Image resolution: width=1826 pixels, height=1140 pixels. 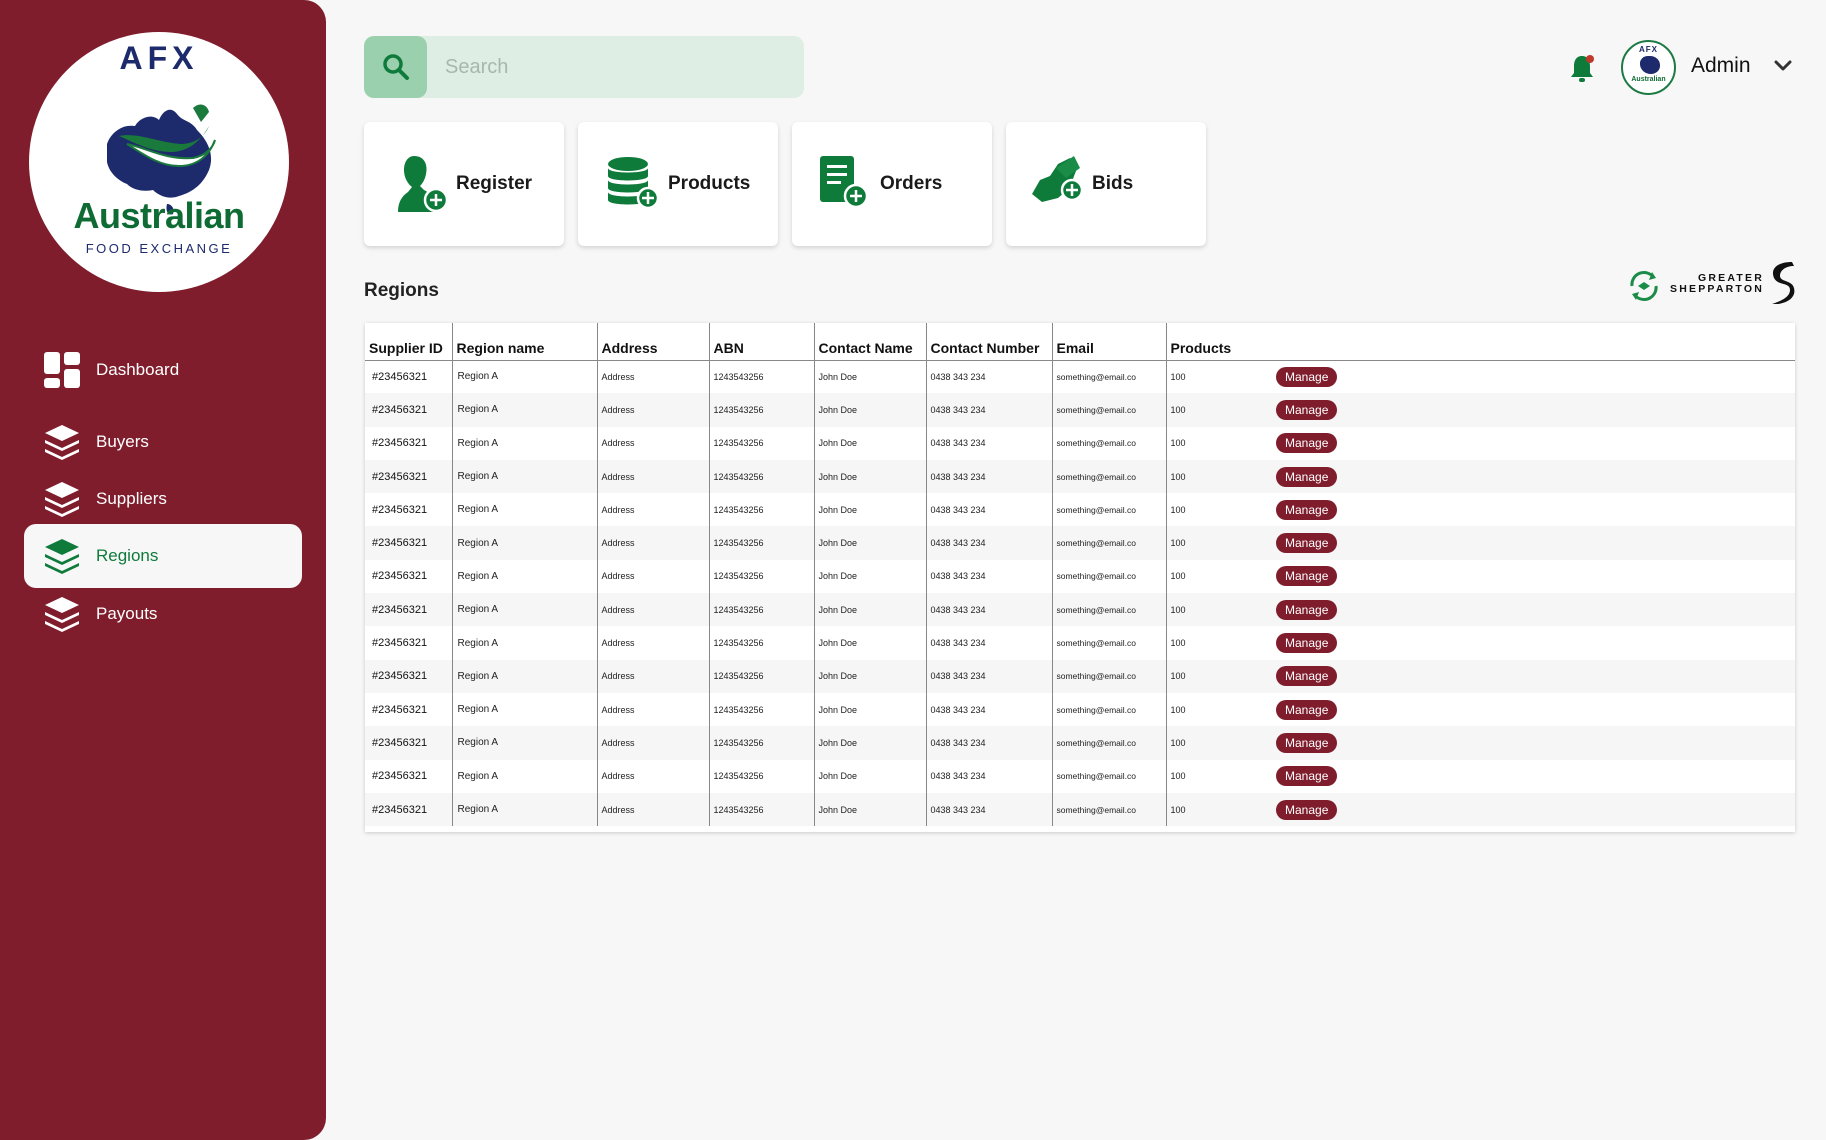 I want to click on sidebar-item-payouts: Payouts, so click(x=163, y=614).